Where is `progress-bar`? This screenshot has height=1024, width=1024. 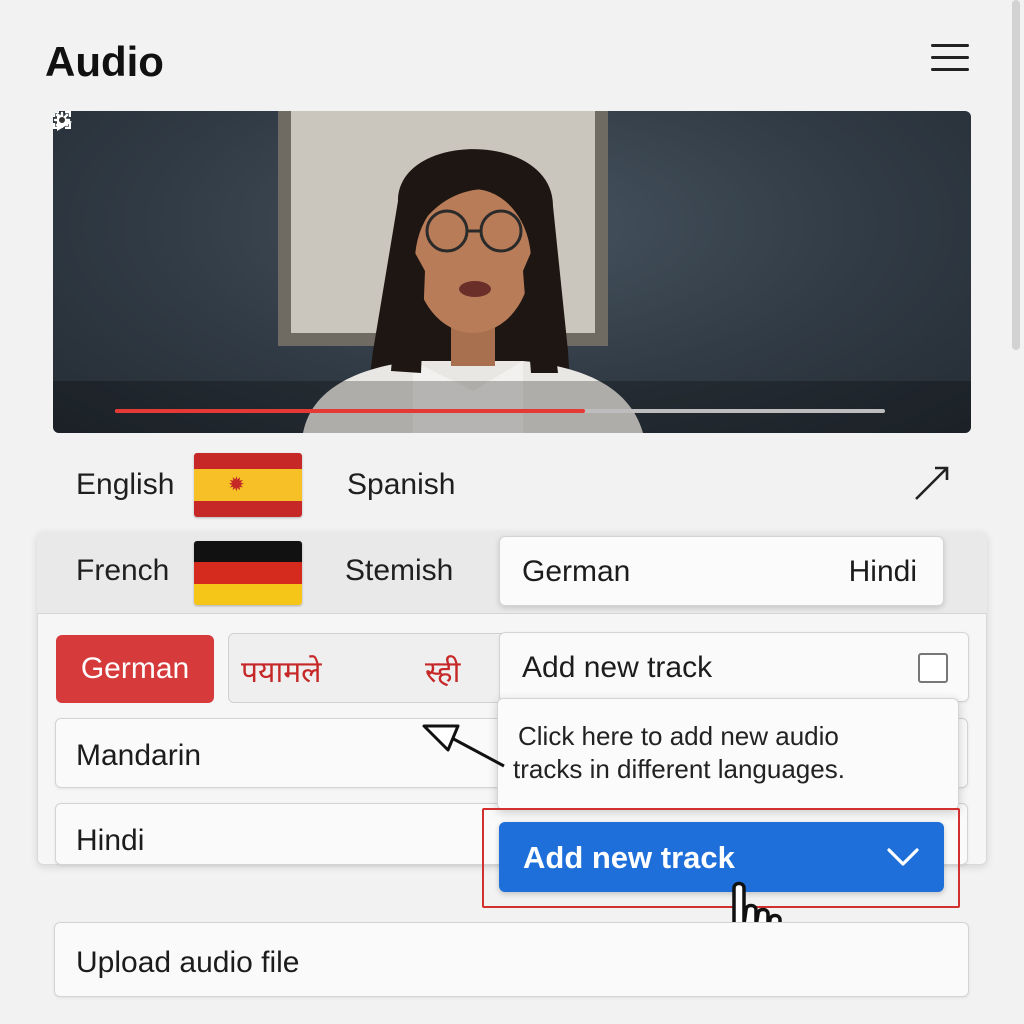
progress-bar is located at coordinates (500, 411).